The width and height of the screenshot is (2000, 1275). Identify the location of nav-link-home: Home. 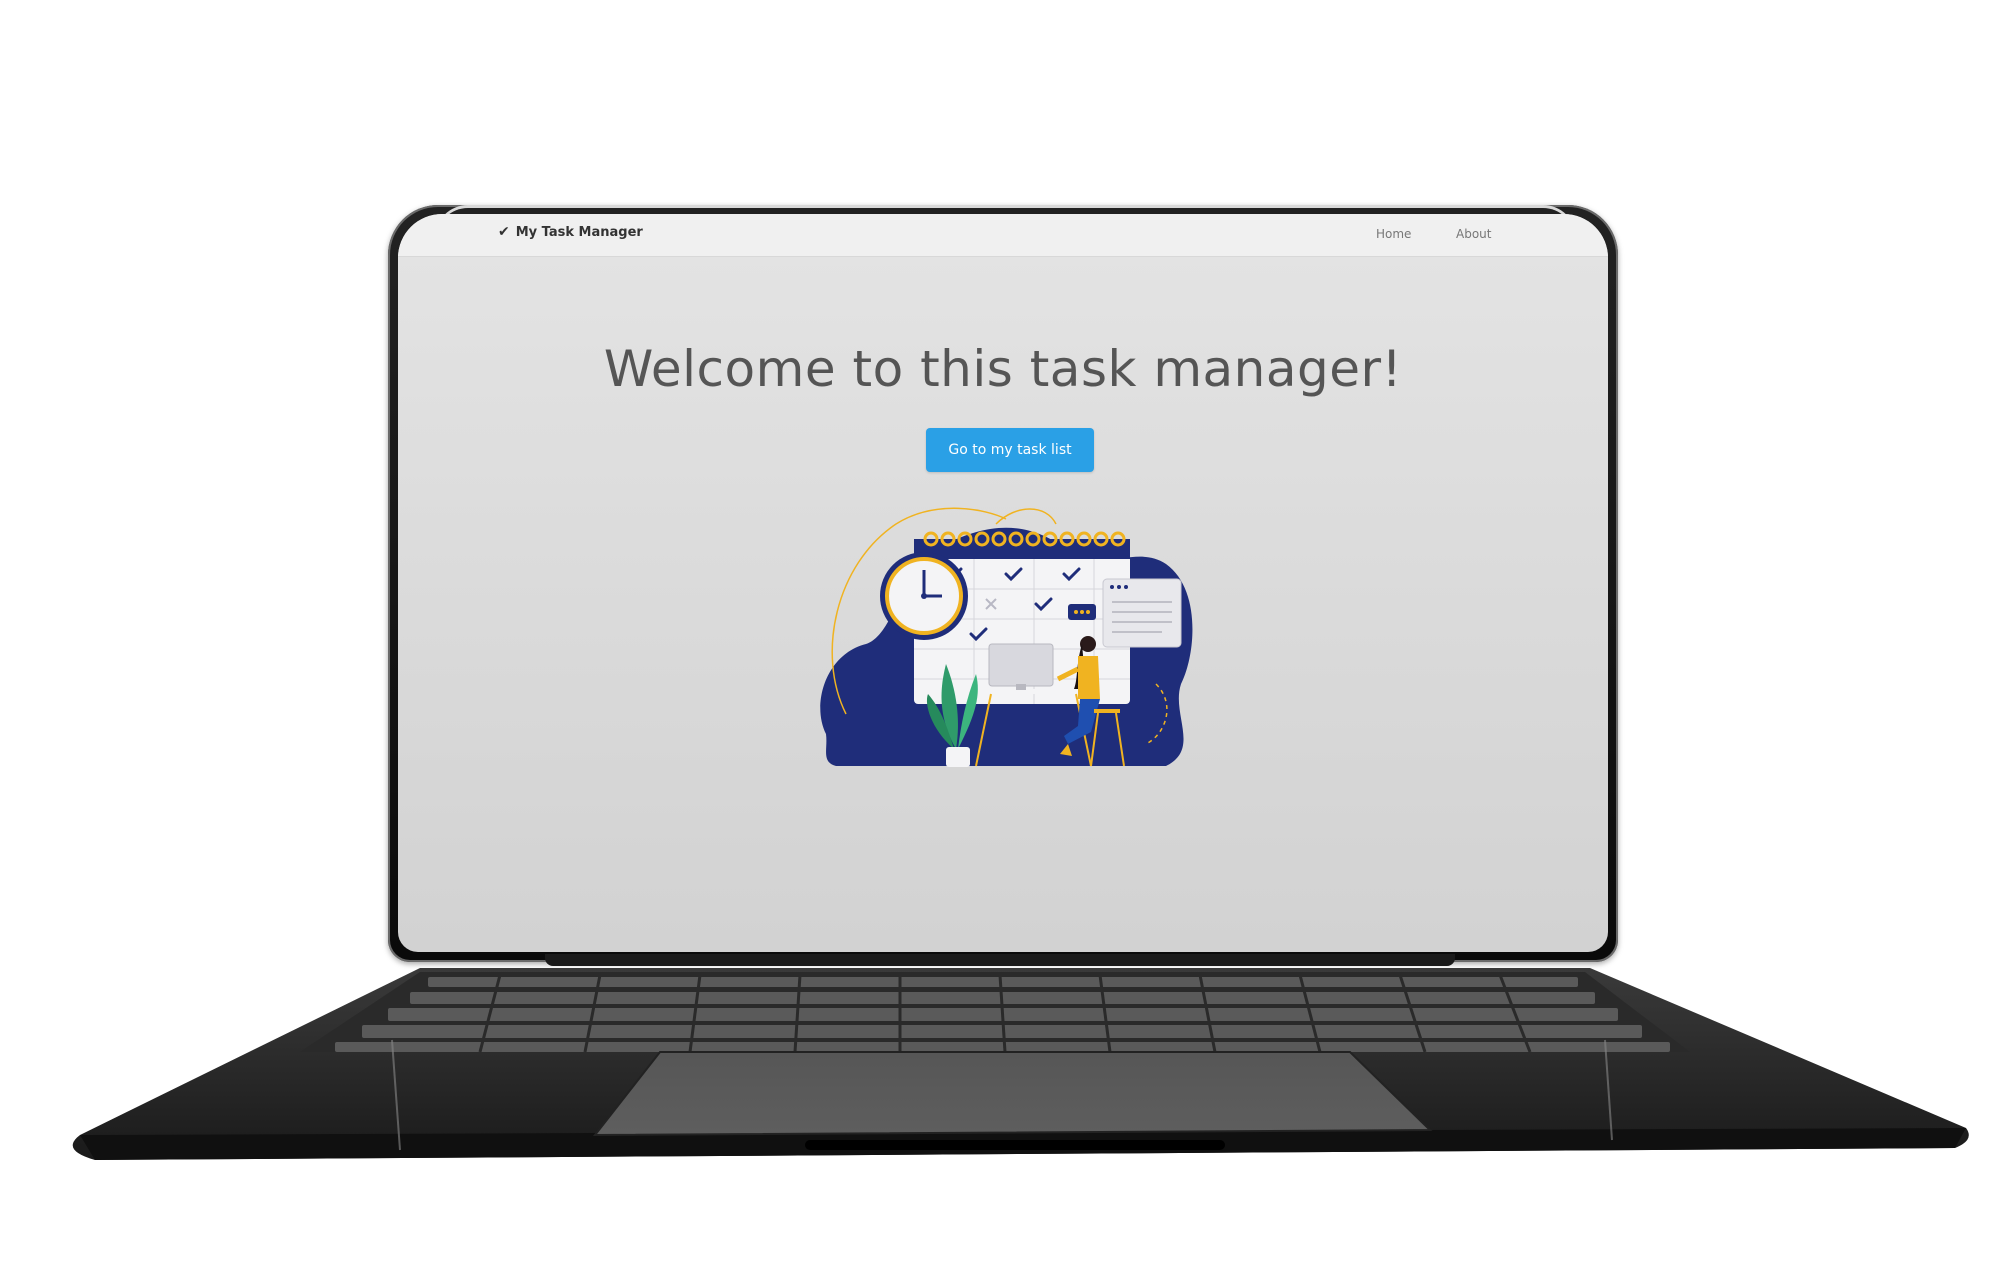
(1393, 234).